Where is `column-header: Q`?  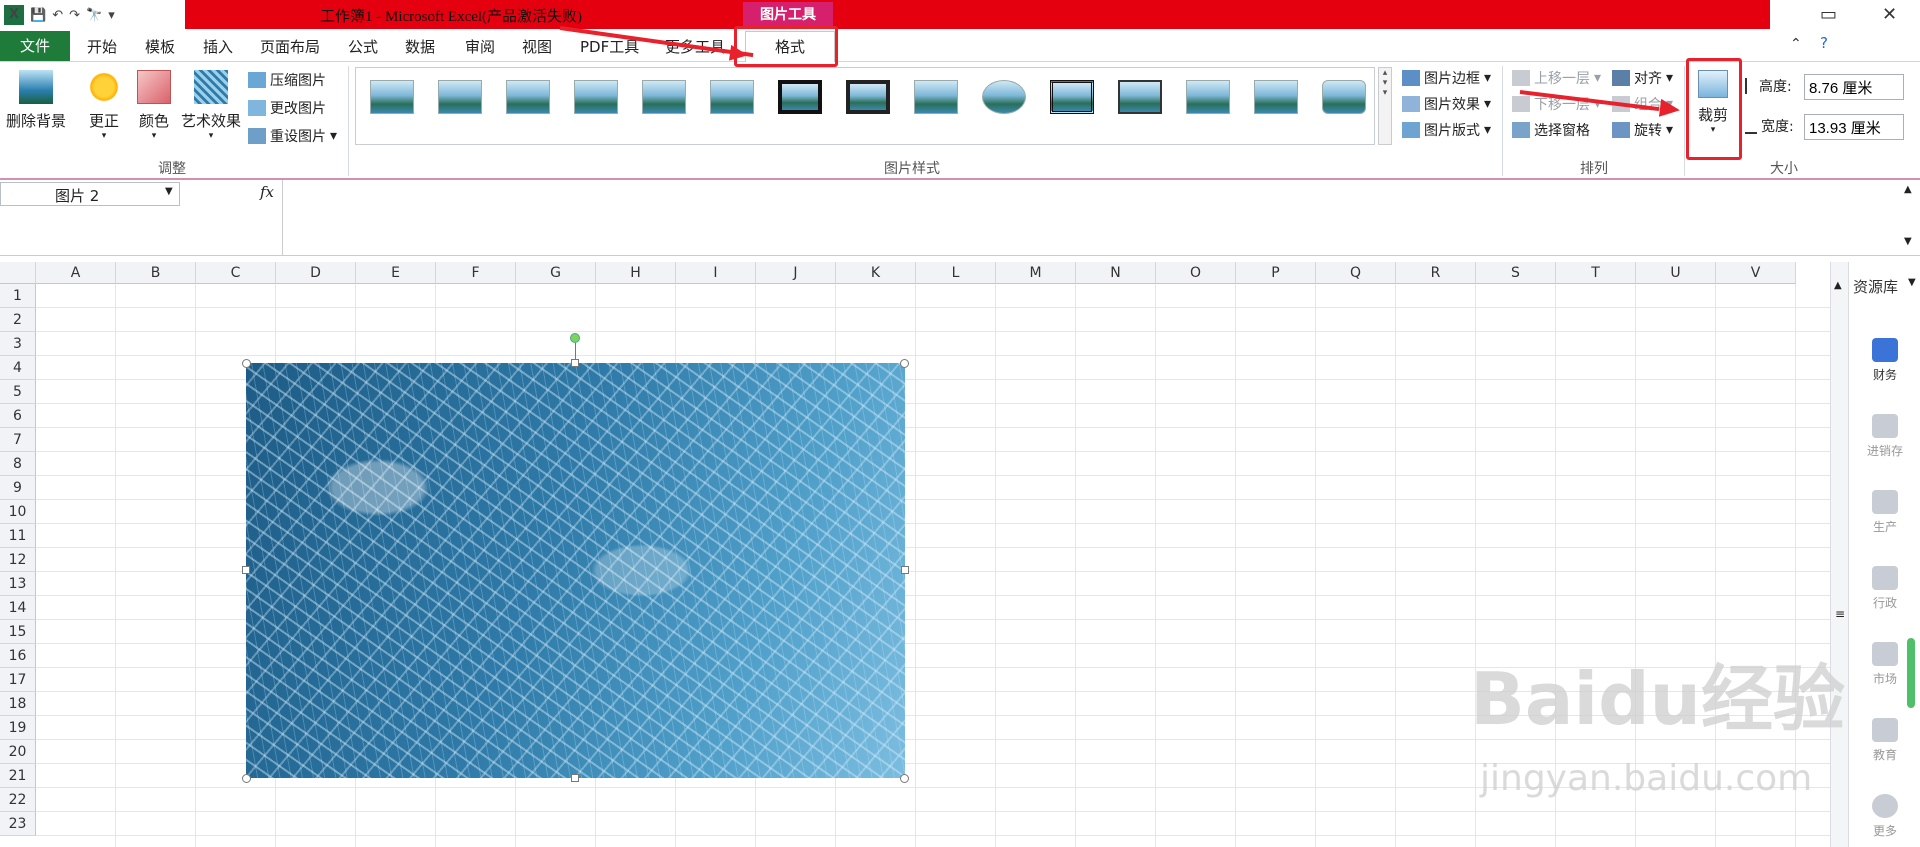 column-header: Q is located at coordinates (1356, 273).